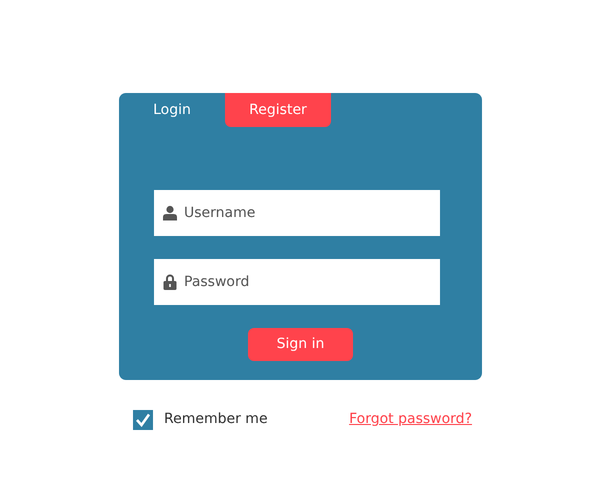  What do you see at coordinates (300, 344) in the screenshot?
I see `sign-in-button: Sign in` at bounding box center [300, 344].